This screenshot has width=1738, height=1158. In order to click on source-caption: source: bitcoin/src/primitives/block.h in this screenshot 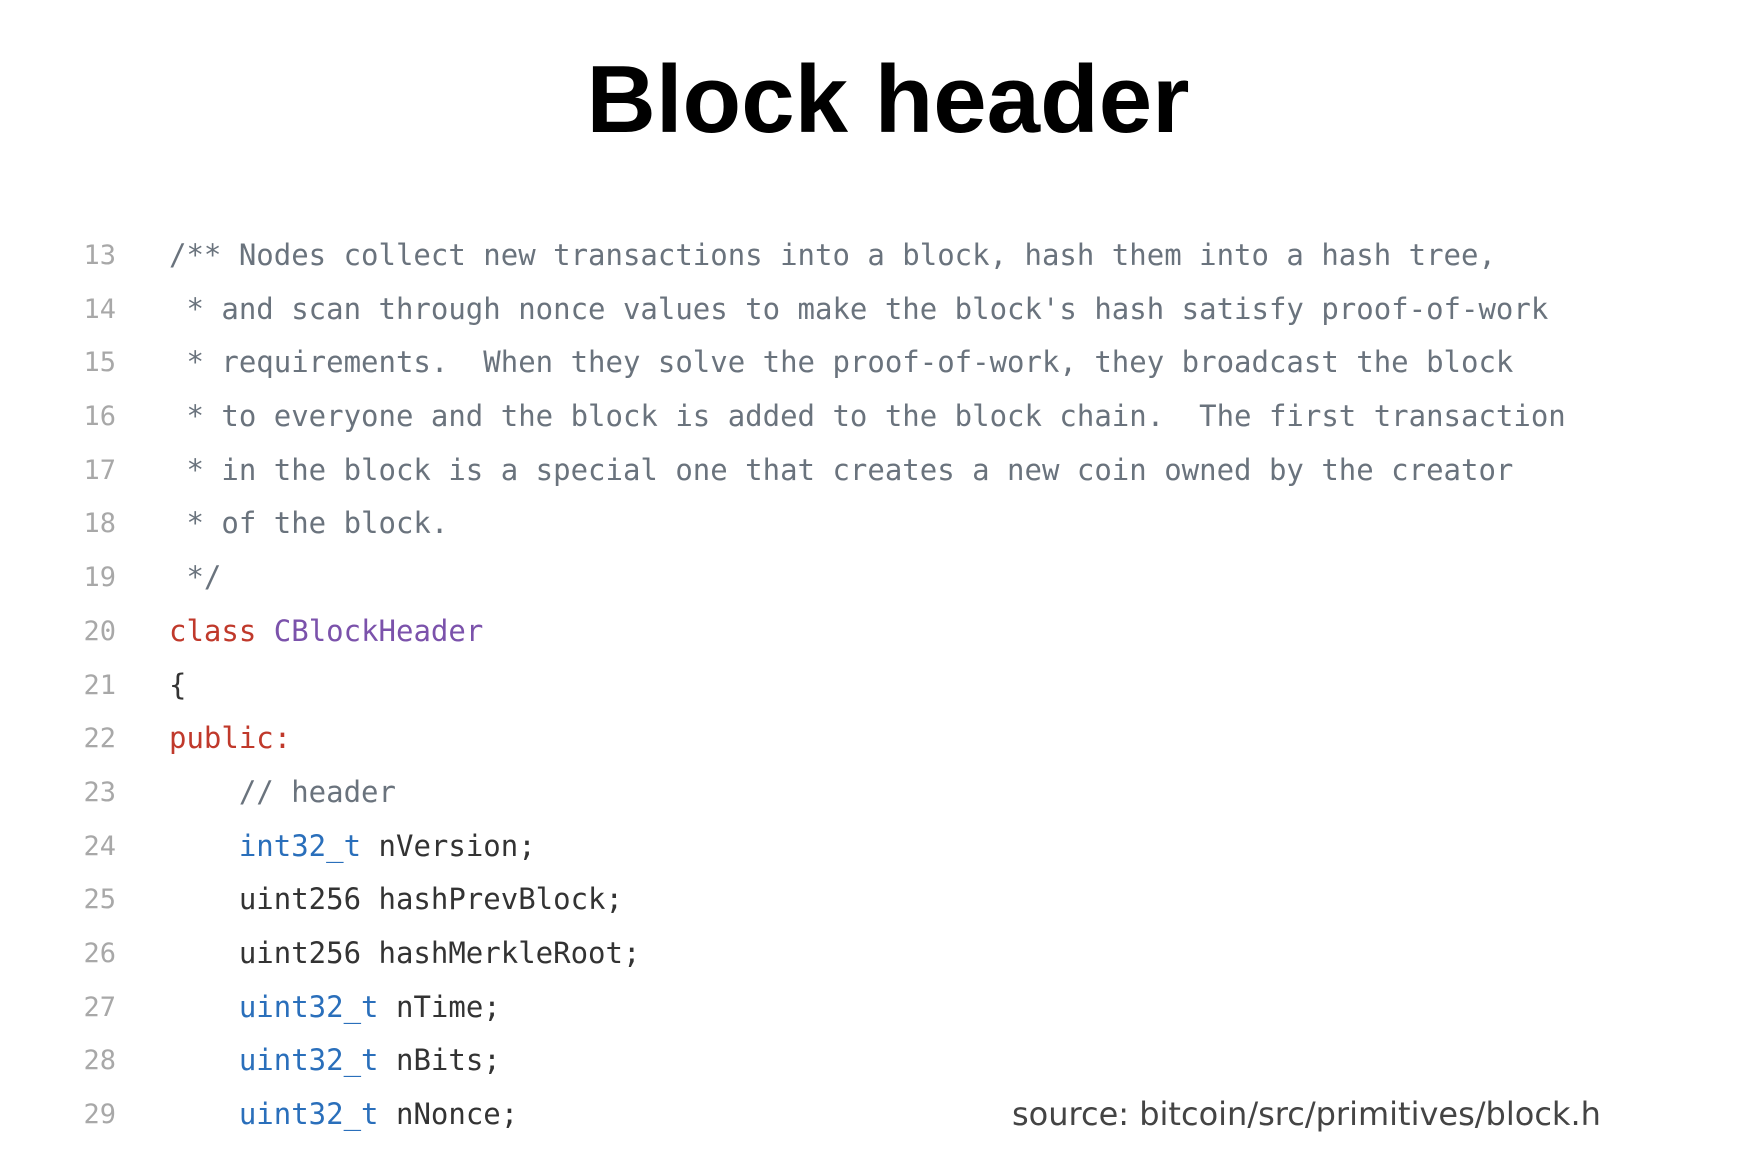, I will do `click(1306, 1114)`.